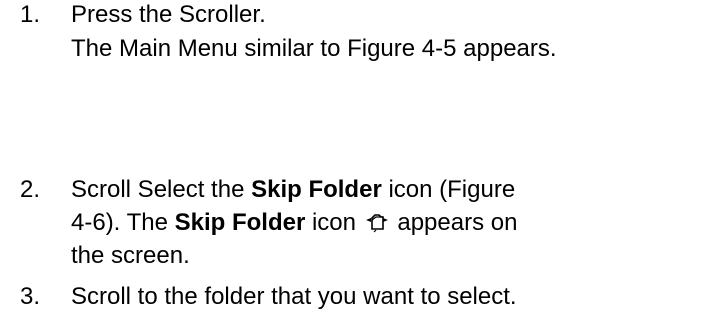  What do you see at coordinates (30, 189) in the screenshot?
I see `step-number: 2.` at bounding box center [30, 189].